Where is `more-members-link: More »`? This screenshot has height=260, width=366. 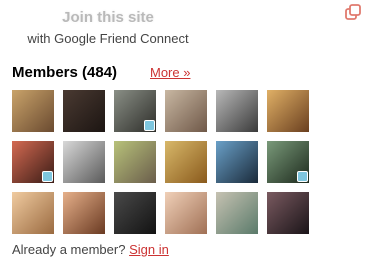
more-members-link: More » is located at coordinates (170, 72).